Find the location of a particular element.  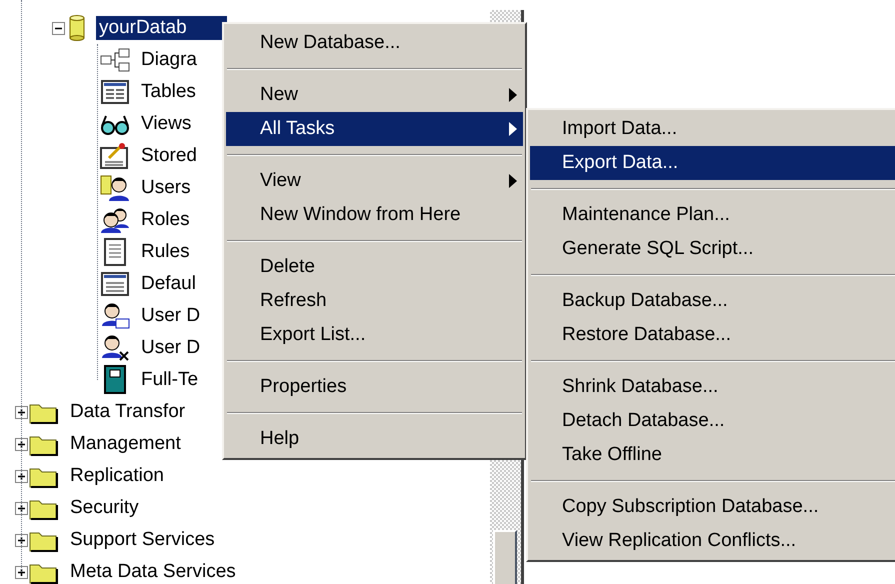

people-icon is located at coordinates (115, 220).